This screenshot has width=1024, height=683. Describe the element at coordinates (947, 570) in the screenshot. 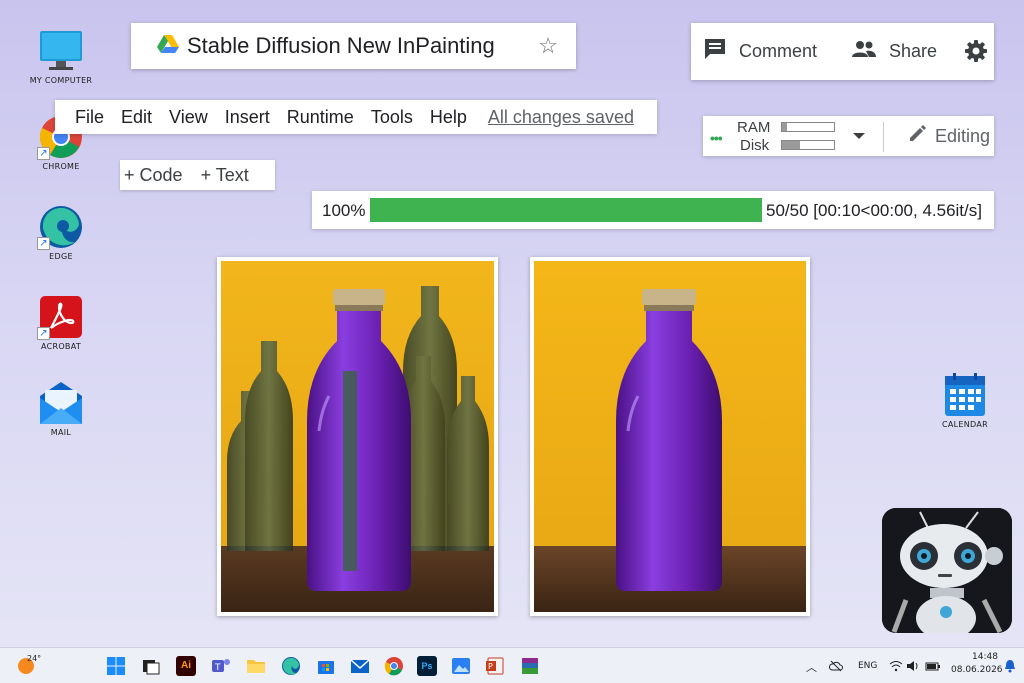

I see `robot-mascot-image` at that location.